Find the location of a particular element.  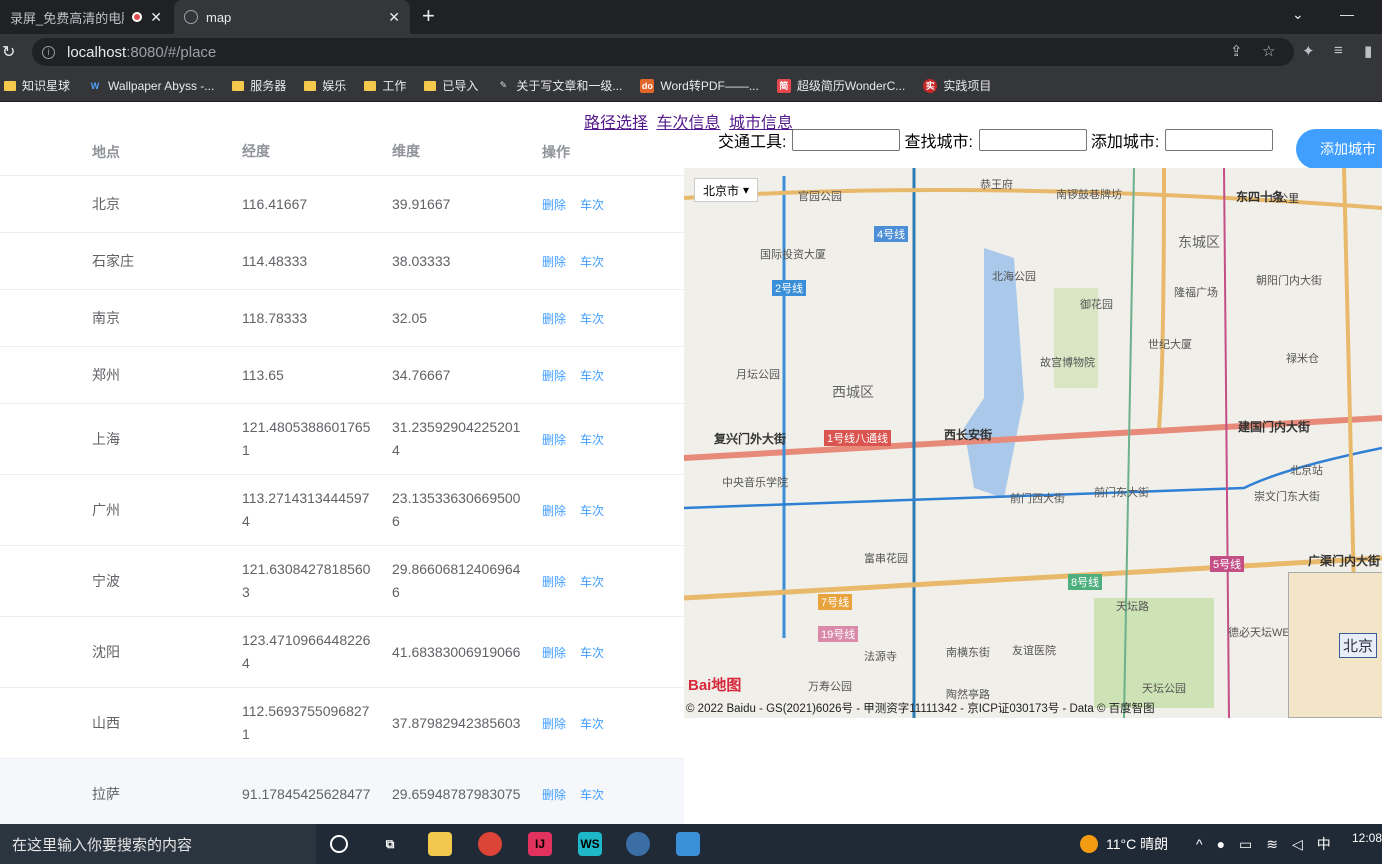

bookmark-item: 娱乐 is located at coordinates (325, 85).